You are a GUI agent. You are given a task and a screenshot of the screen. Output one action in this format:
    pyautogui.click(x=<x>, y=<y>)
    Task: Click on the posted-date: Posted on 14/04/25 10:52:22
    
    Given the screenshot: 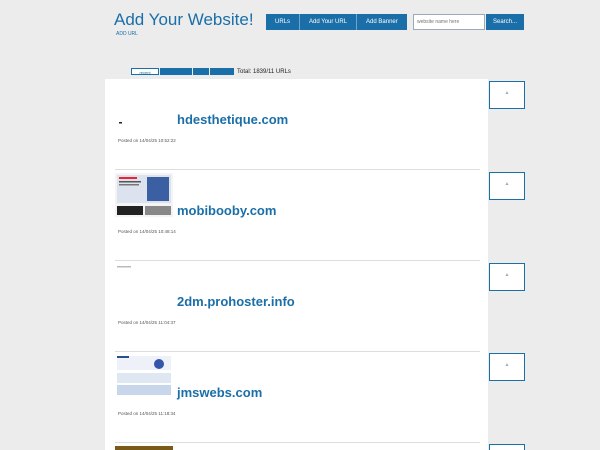 What is the action you would take?
    pyautogui.click(x=147, y=140)
    